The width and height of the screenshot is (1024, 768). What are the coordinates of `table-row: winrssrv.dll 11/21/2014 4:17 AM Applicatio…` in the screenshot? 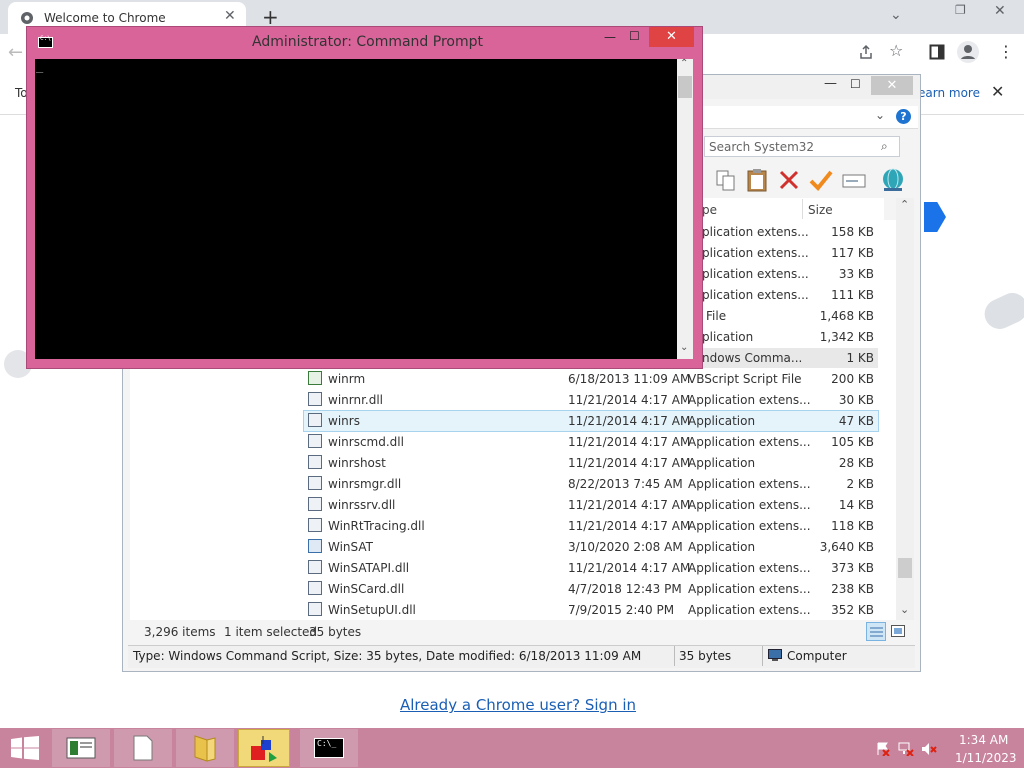 It's located at (591, 505).